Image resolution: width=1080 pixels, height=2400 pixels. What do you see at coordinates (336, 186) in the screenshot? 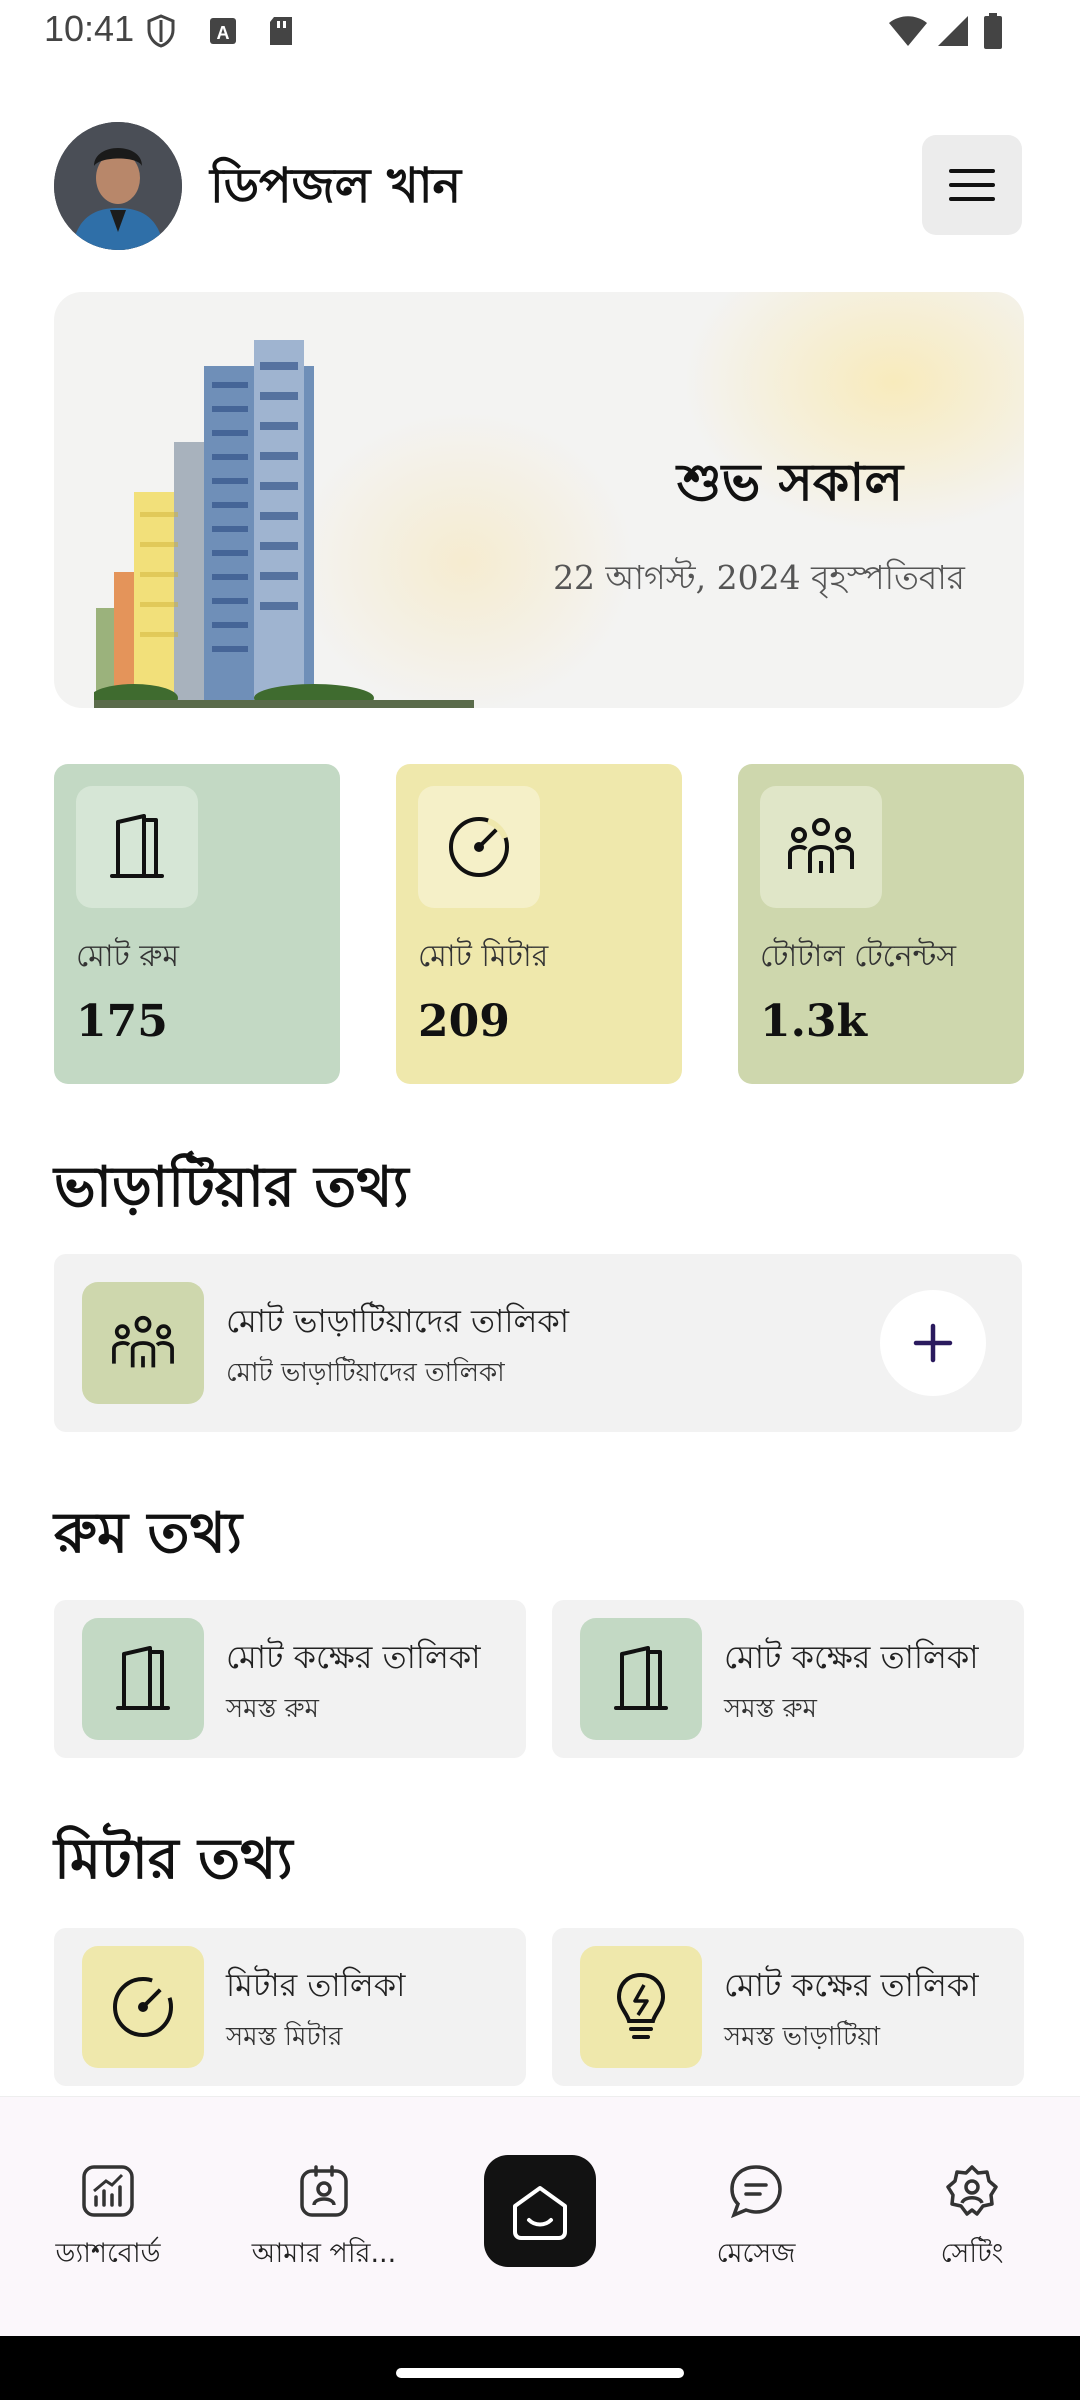
I see `user-name: ডিপজল খান` at bounding box center [336, 186].